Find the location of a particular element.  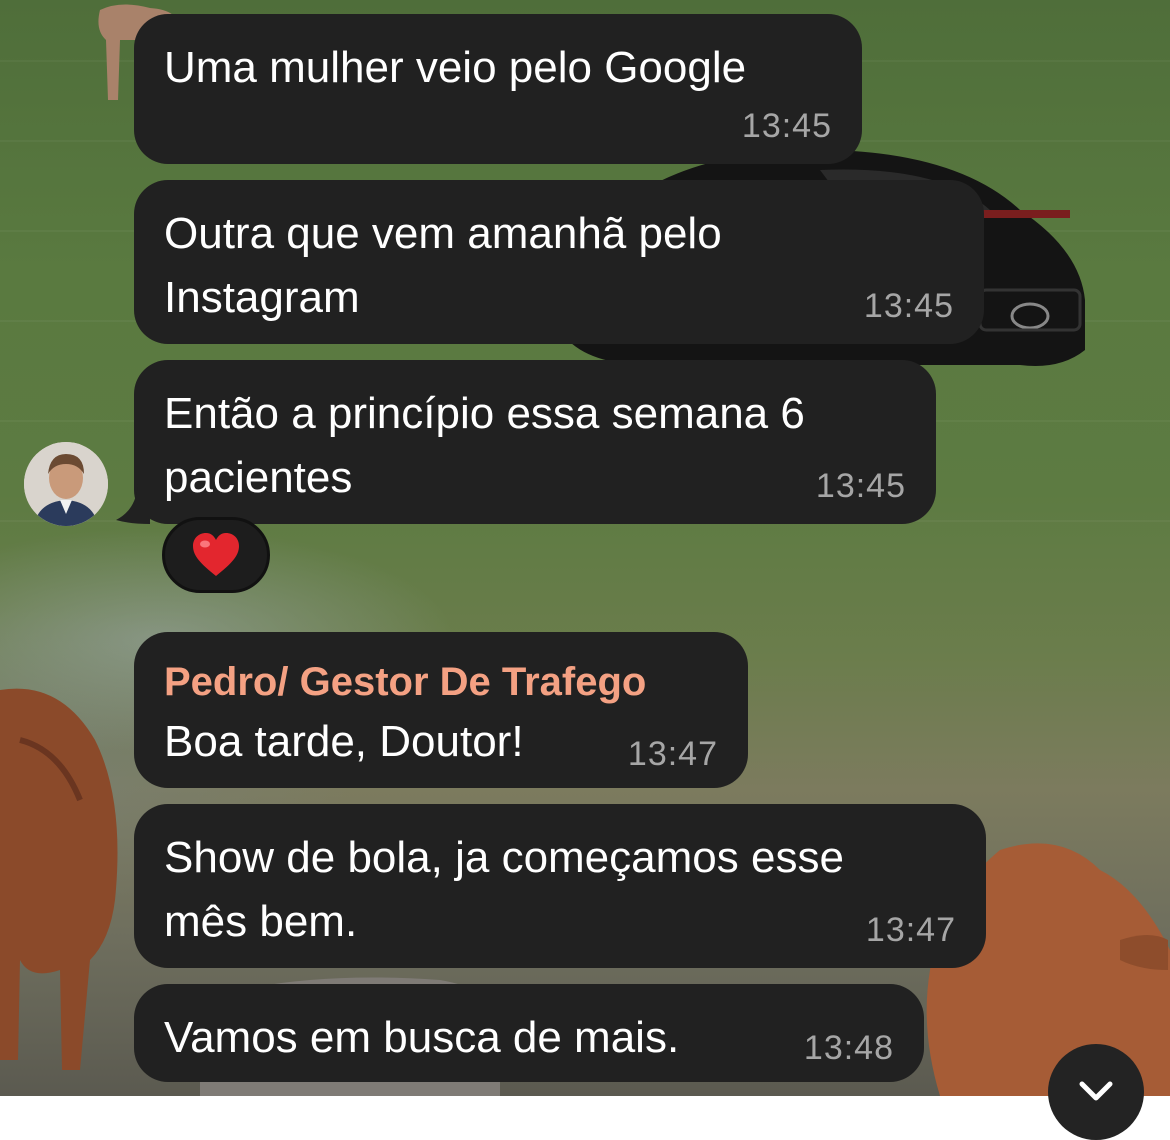

message-bubble: Uma mulher veio pelo Google 13:45 is located at coordinates (498, 89).